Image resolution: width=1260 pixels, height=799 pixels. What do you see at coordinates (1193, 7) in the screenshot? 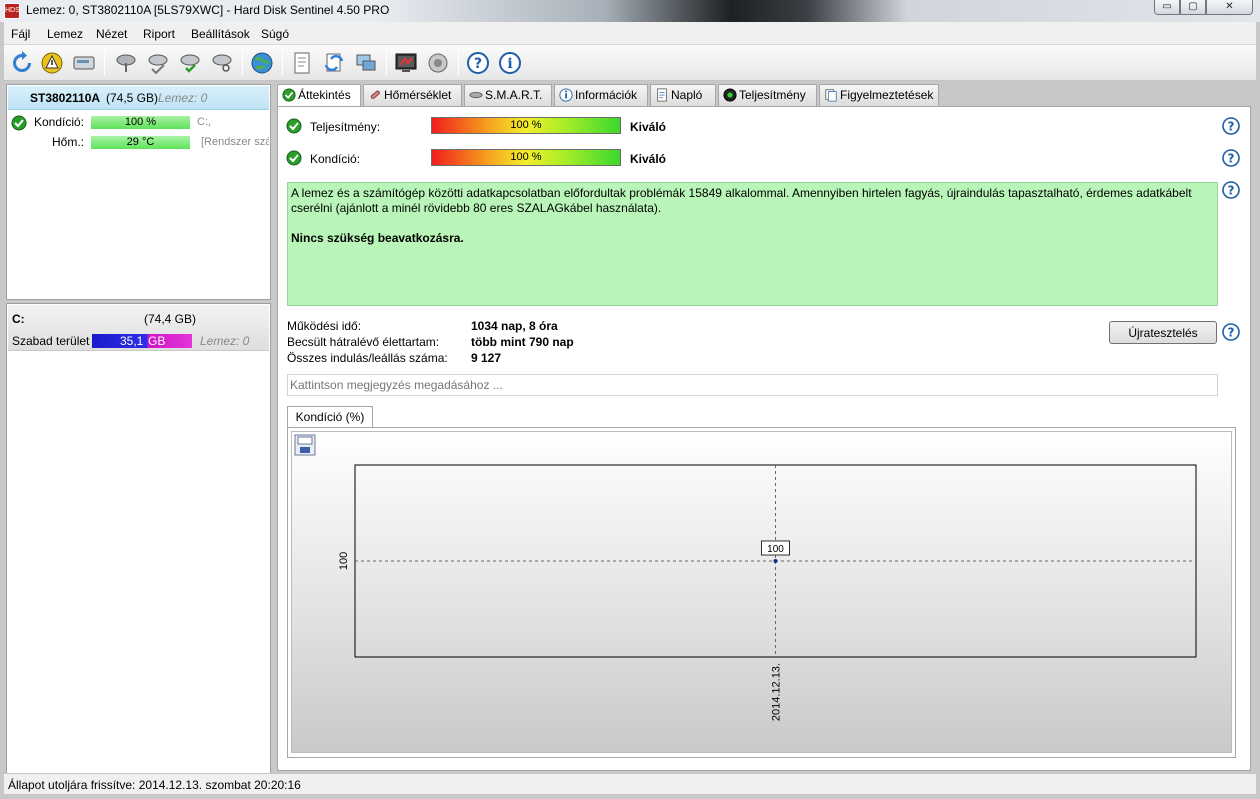
I see `maximize-button: ▢` at bounding box center [1193, 7].